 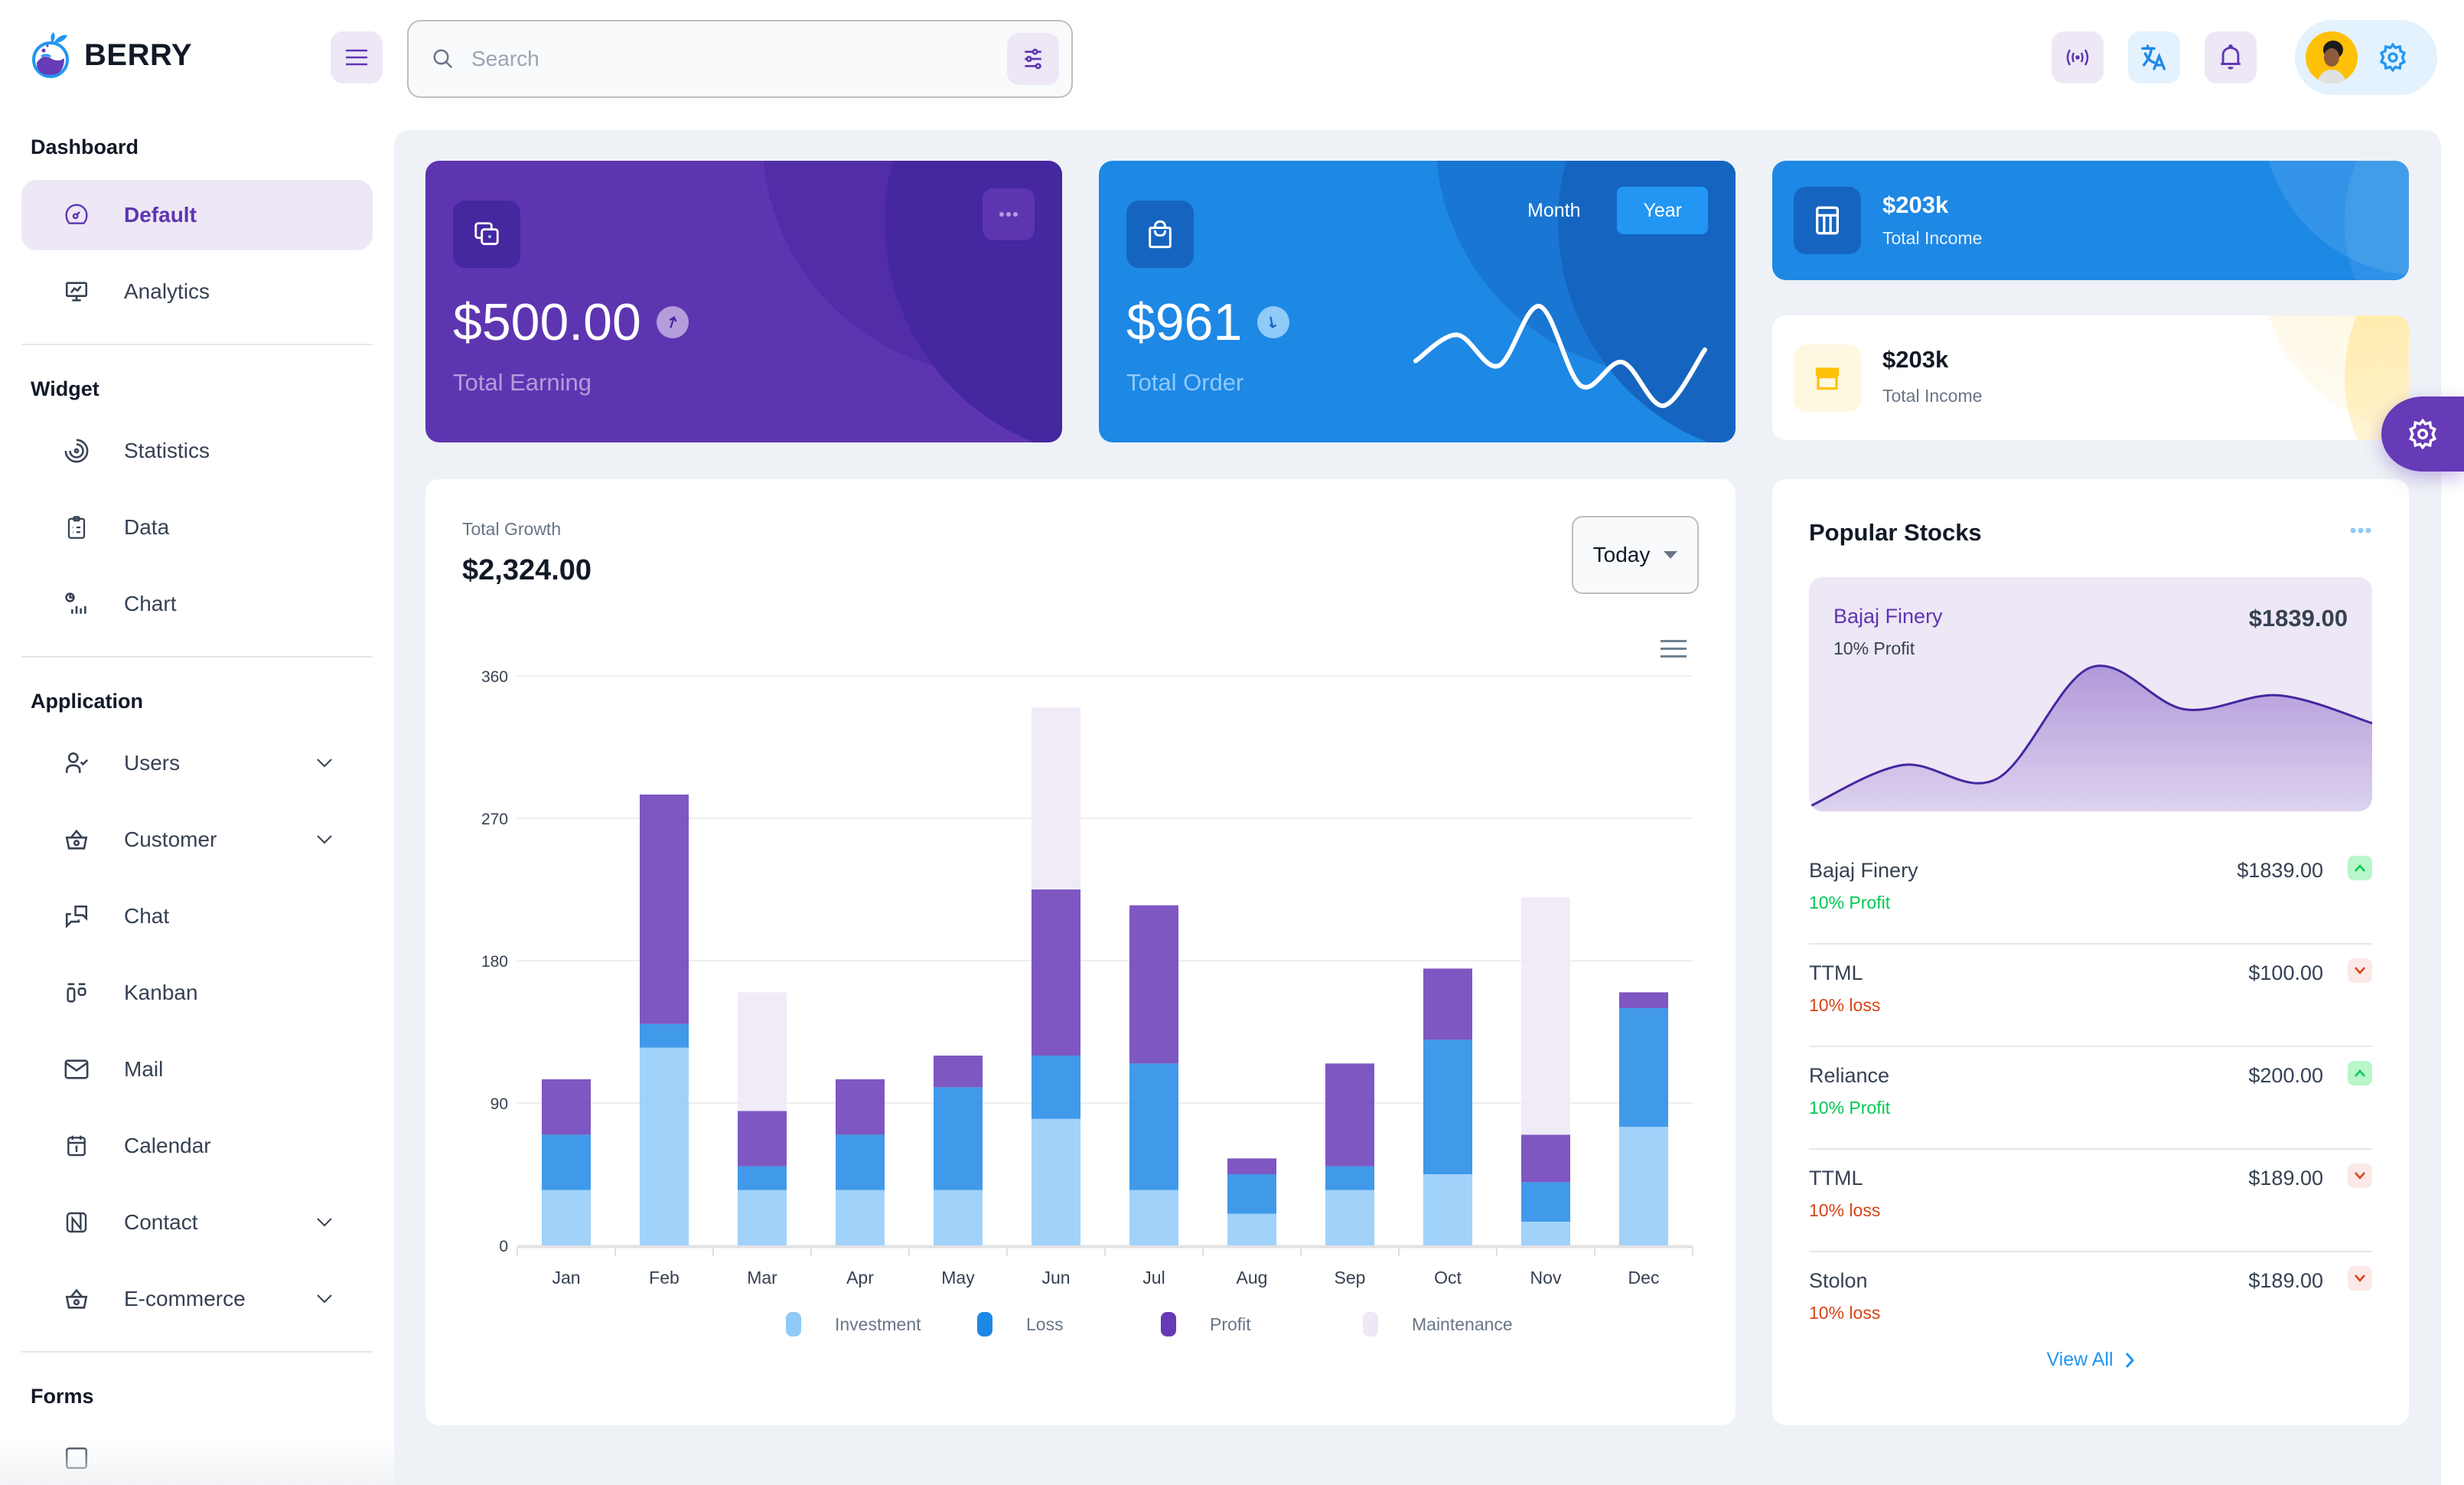 What do you see at coordinates (1056, 972) in the screenshot?
I see `bar-profit-jun` at bounding box center [1056, 972].